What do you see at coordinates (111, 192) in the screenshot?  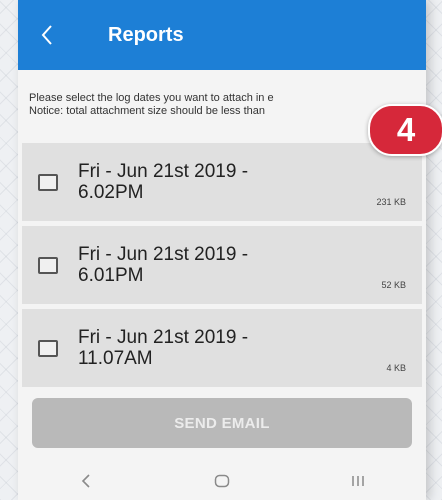 I see `log-date-line-2: 6.02PM` at bounding box center [111, 192].